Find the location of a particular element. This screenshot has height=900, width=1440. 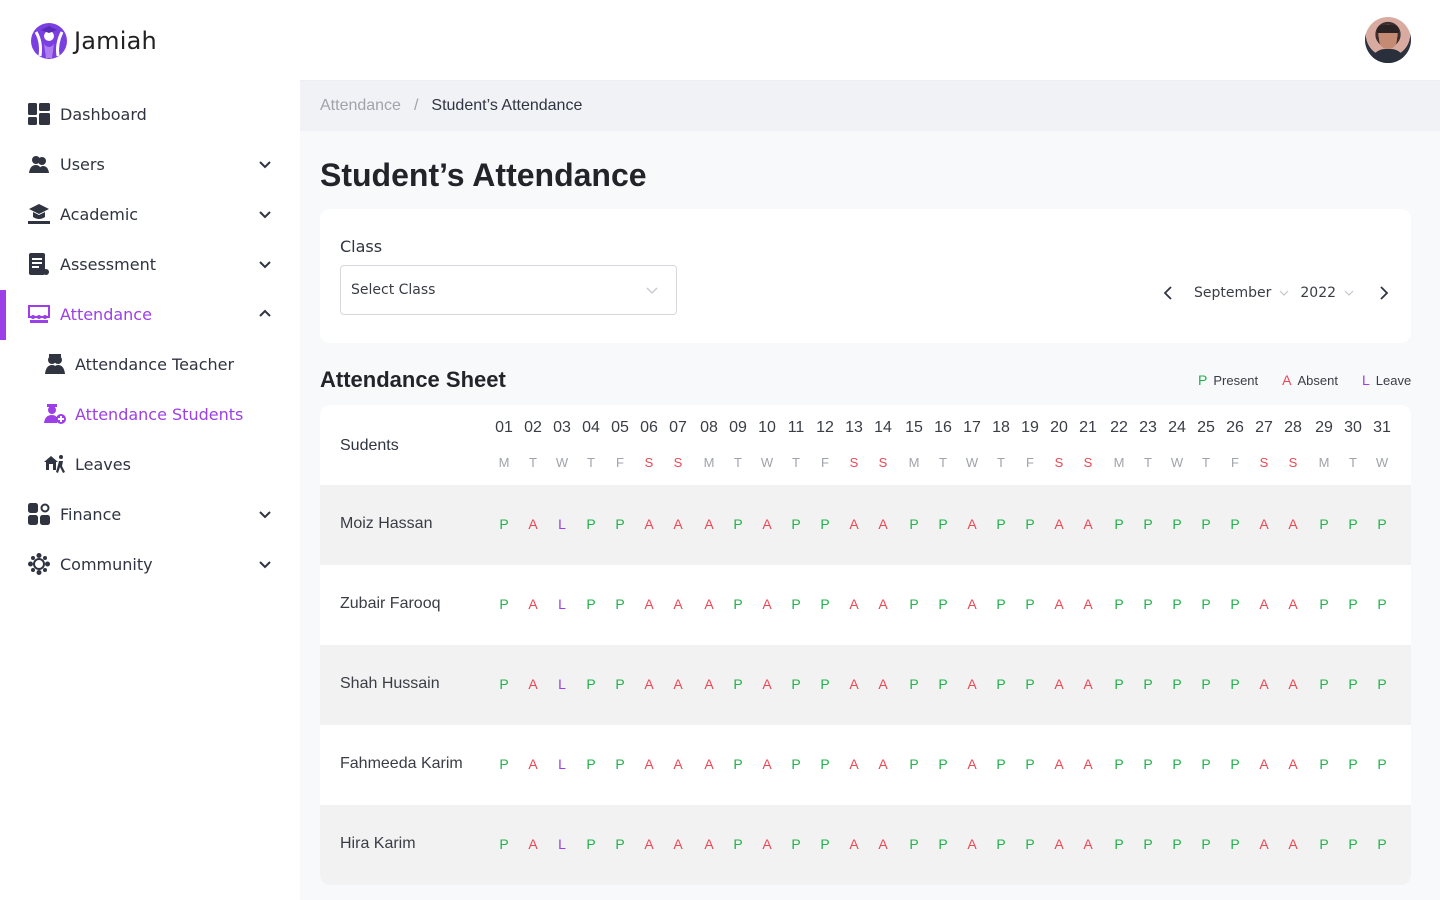

sidebar-item-finance: Finance is located at coordinates (150, 514).